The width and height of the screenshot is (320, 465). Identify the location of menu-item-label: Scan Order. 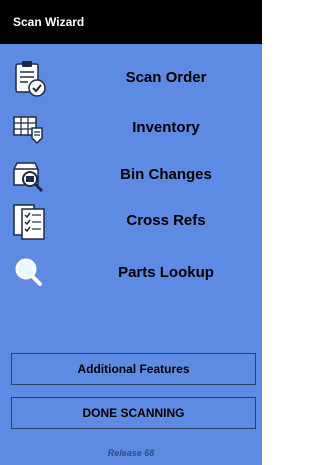
(166, 77).